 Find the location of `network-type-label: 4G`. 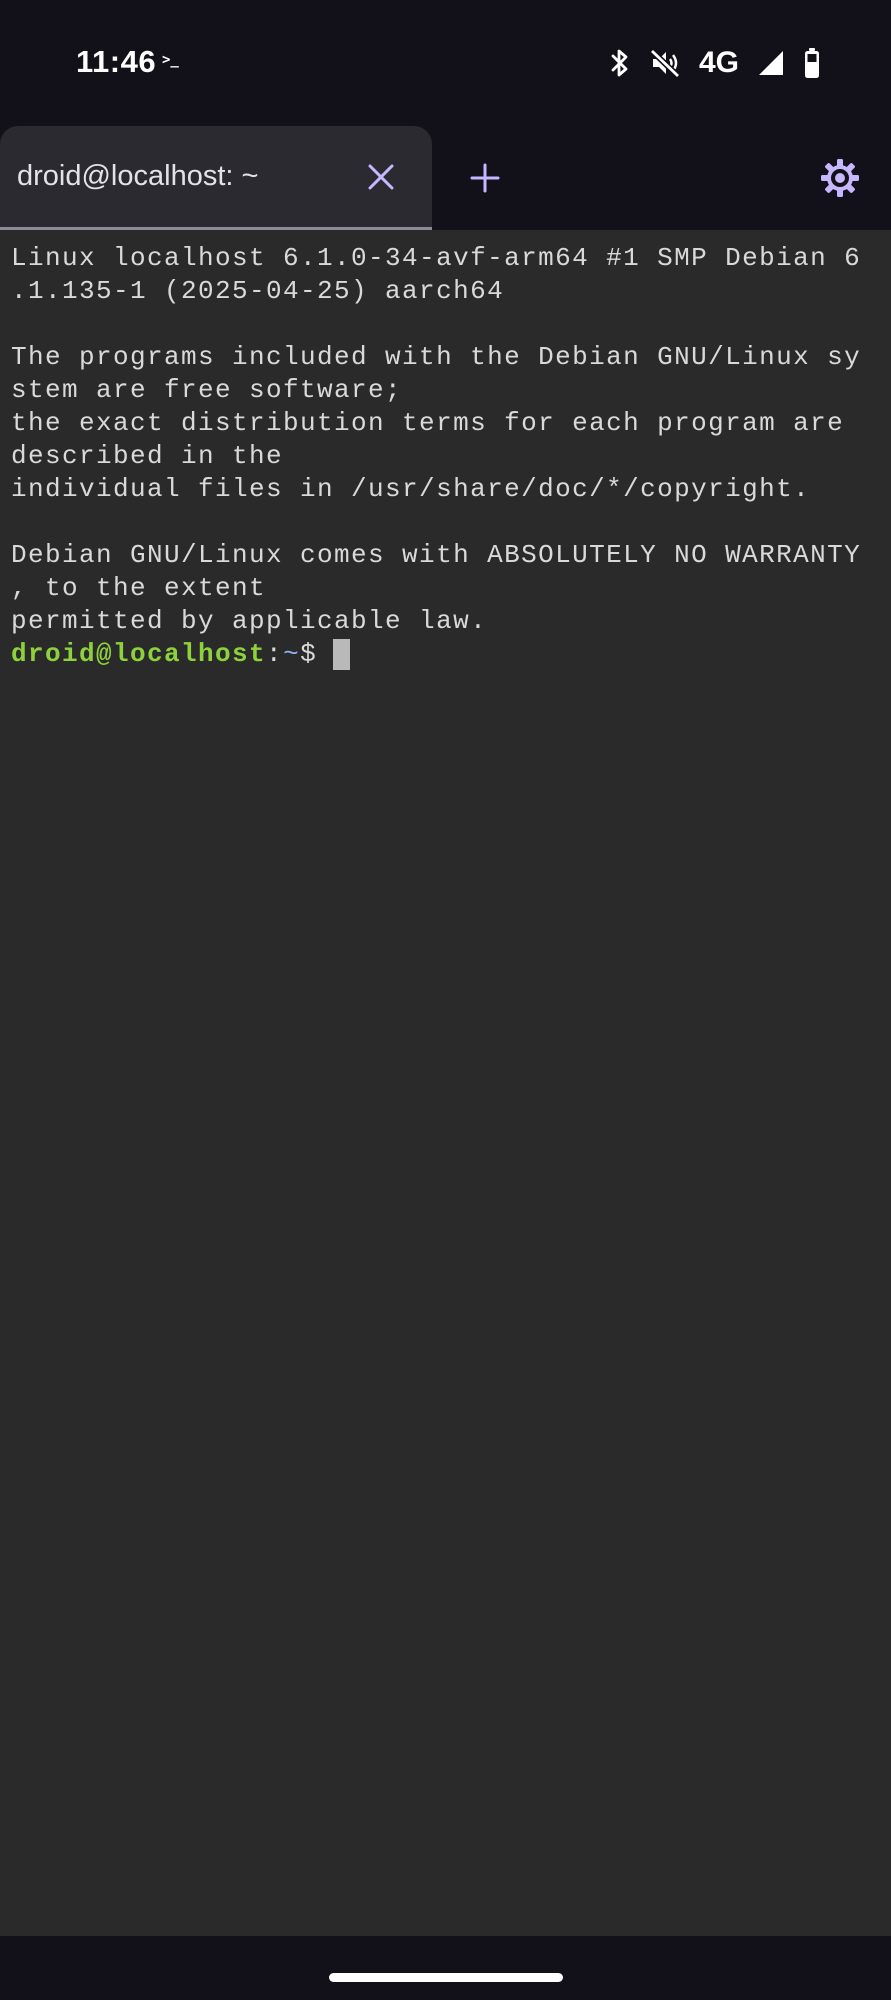

network-type-label: 4G is located at coordinates (718, 62).